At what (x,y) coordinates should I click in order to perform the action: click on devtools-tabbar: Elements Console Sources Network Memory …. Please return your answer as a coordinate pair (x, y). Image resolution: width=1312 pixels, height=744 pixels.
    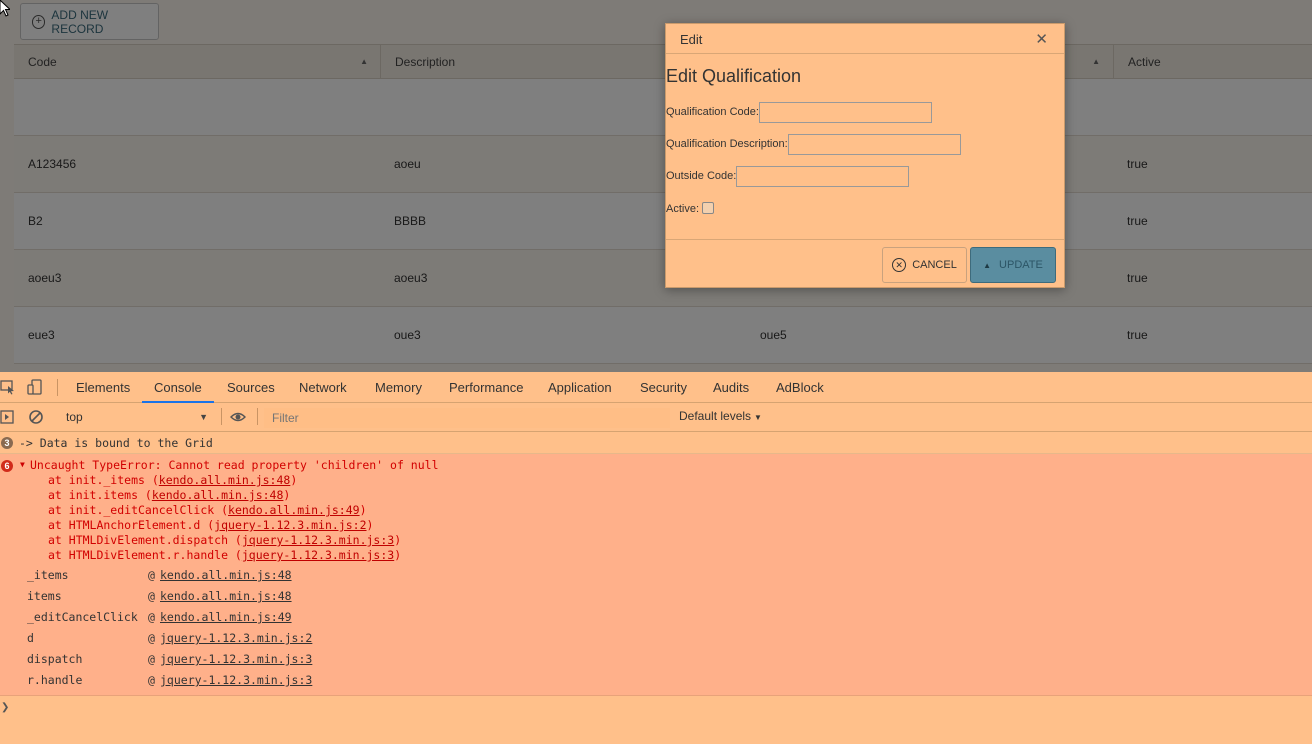
    Looking at the image, I should click on (656, 387).